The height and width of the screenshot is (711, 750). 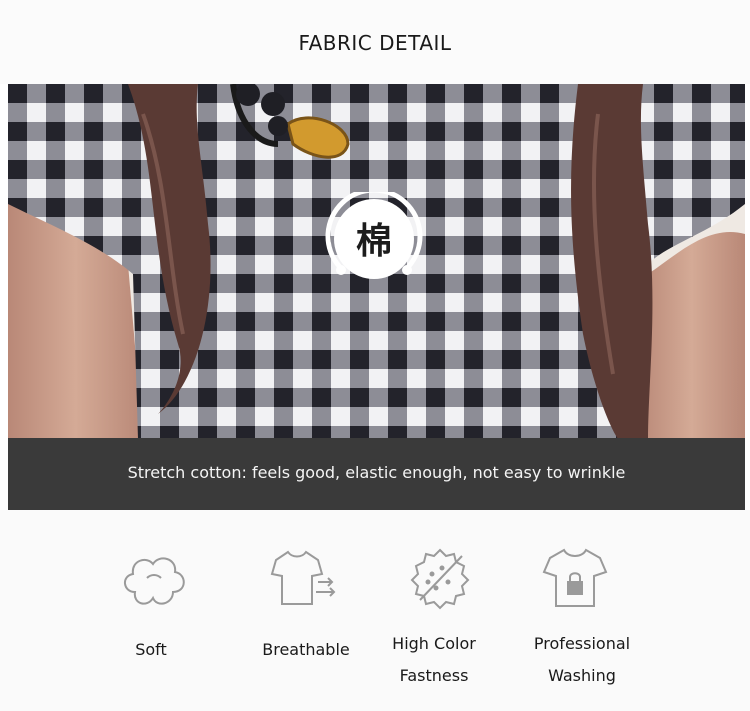 I want to click on breathable-shirt-icon, so click(x=303, y=577).